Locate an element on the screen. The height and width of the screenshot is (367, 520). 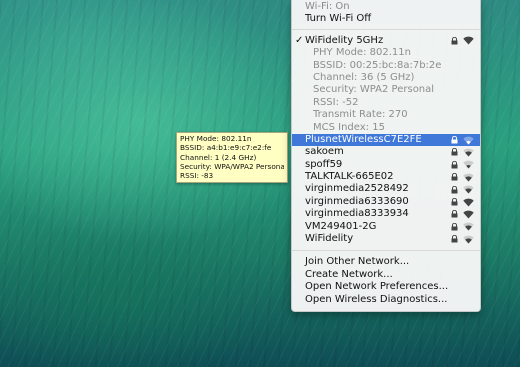
tooltip-line: PHY Mode: 802.11n is located at coordinates (216, 138).